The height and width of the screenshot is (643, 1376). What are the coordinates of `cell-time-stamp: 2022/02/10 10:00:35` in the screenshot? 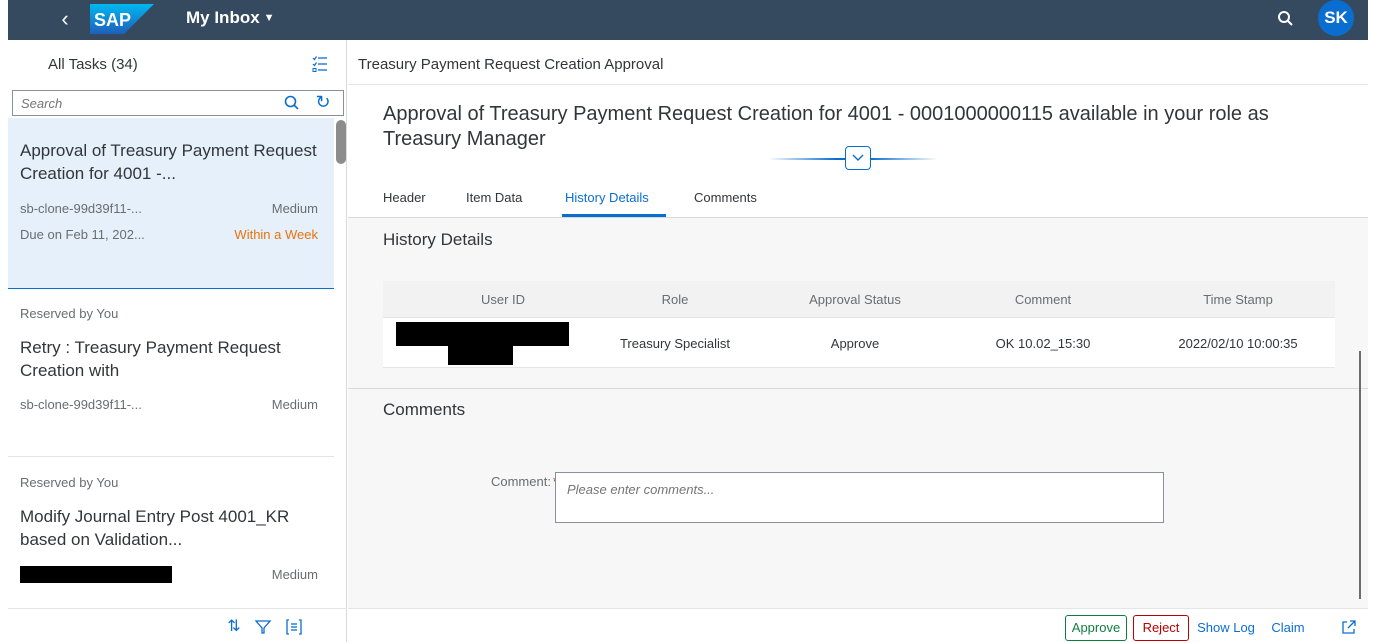 It's located at (1238, 343).